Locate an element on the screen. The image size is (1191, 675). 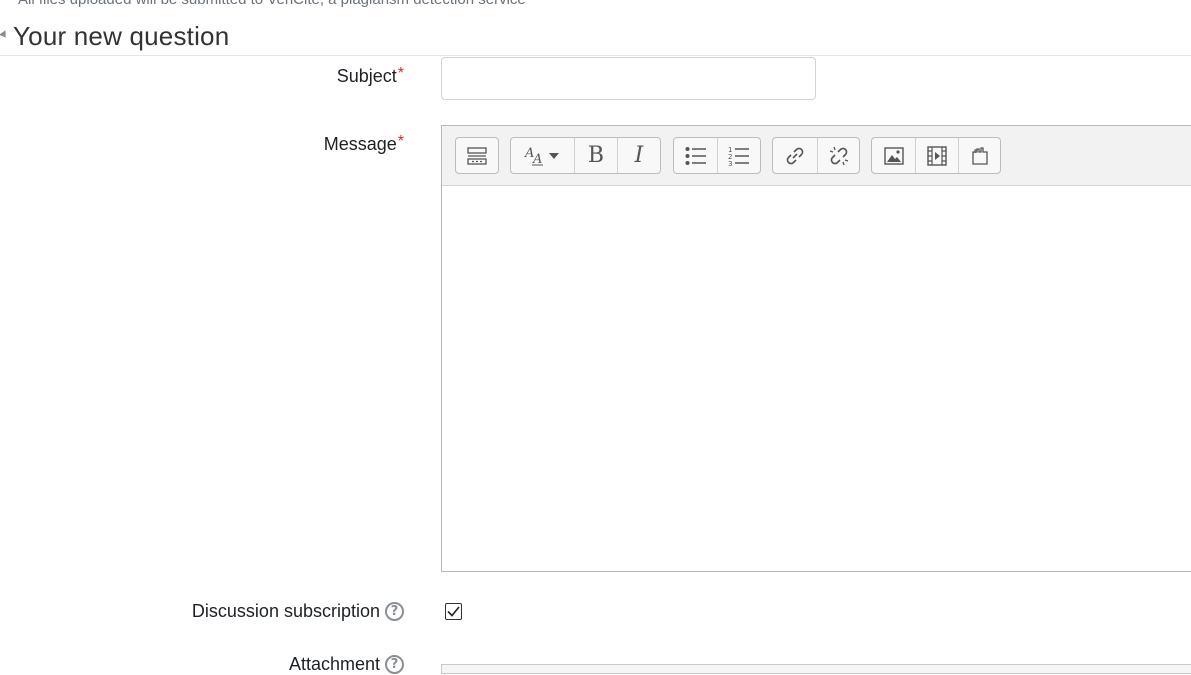
italic-button: I is located at coordinates (638, 155).